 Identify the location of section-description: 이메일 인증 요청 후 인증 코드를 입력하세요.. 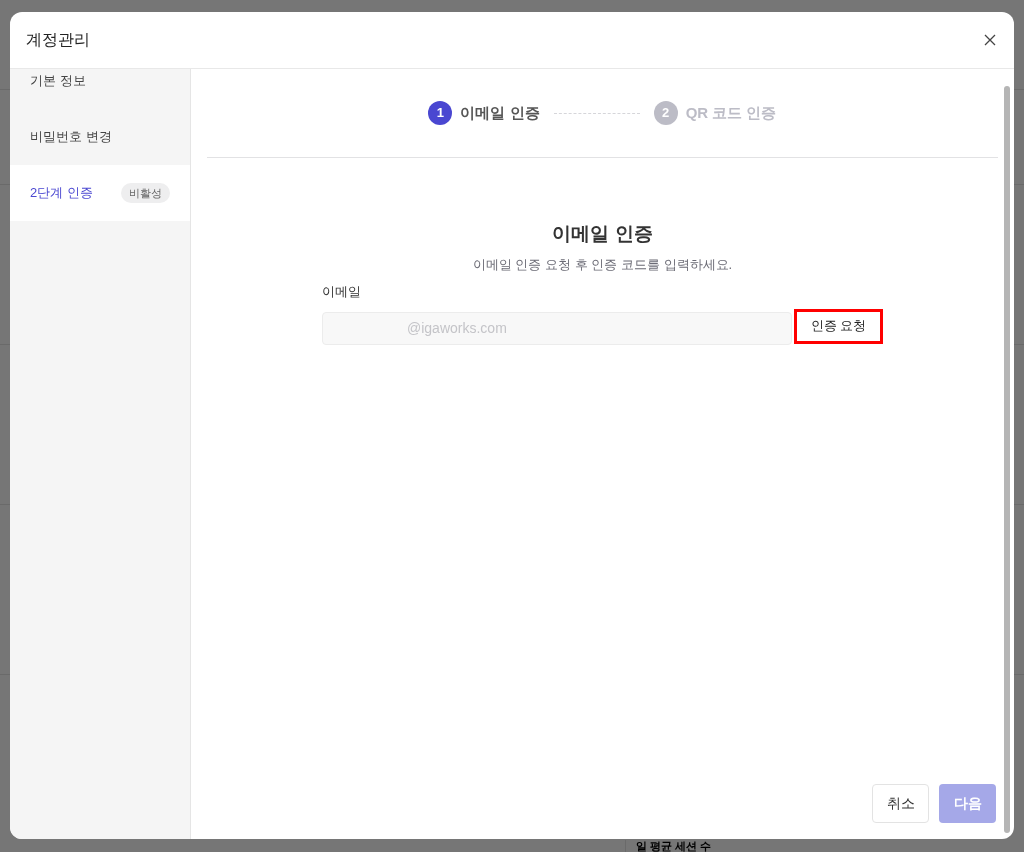
(602, 264).